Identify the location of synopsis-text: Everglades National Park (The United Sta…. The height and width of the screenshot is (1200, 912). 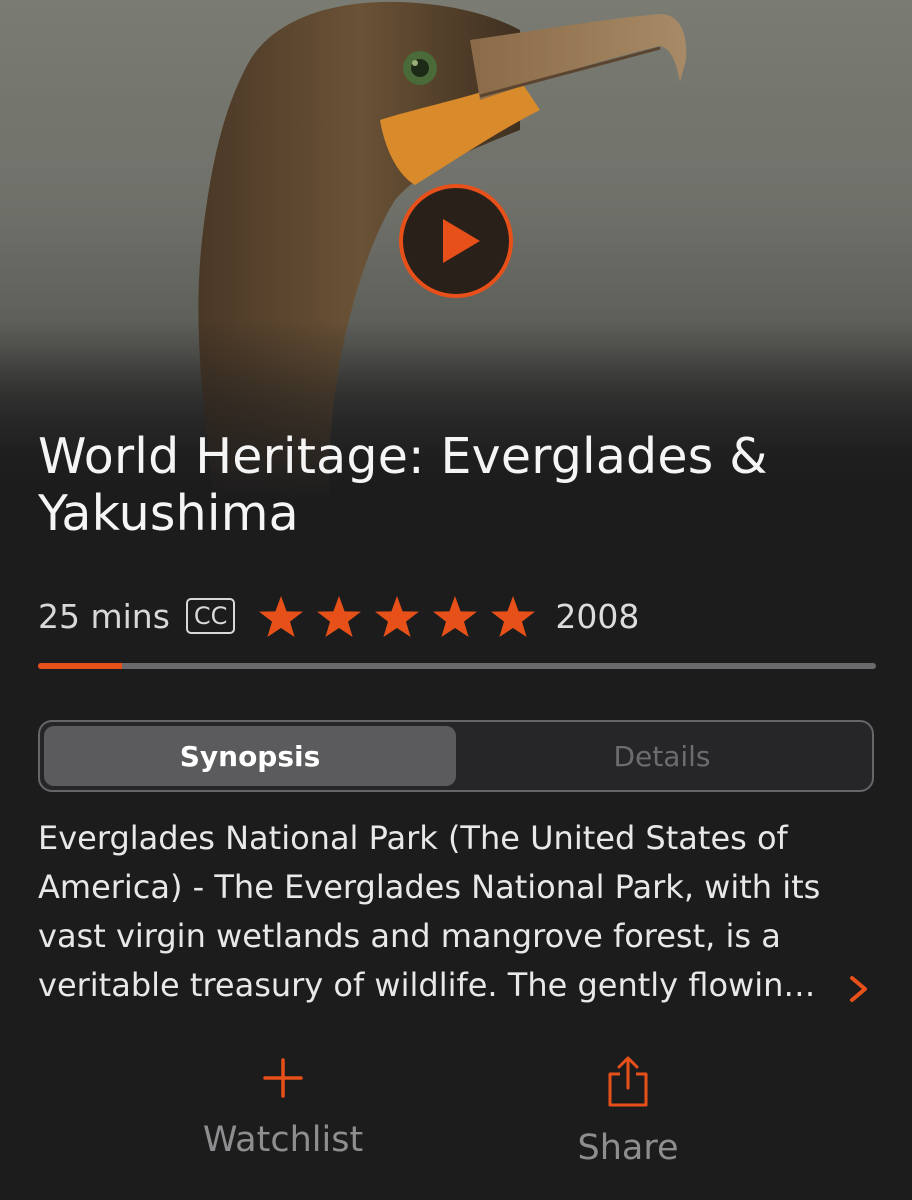
(429, 911).